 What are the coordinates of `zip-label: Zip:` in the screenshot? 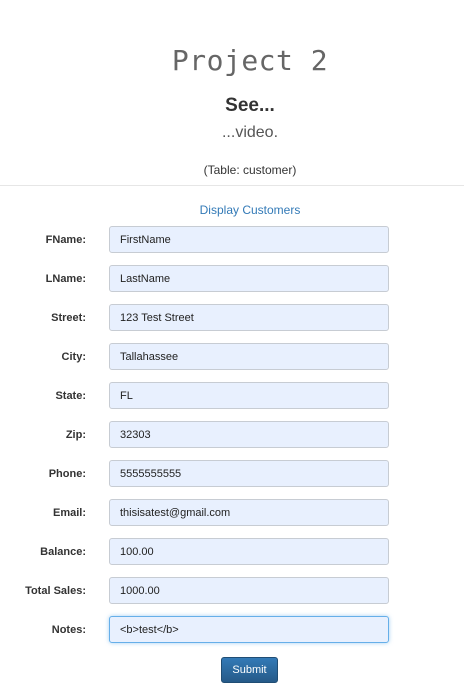 It's located at (75, 435).